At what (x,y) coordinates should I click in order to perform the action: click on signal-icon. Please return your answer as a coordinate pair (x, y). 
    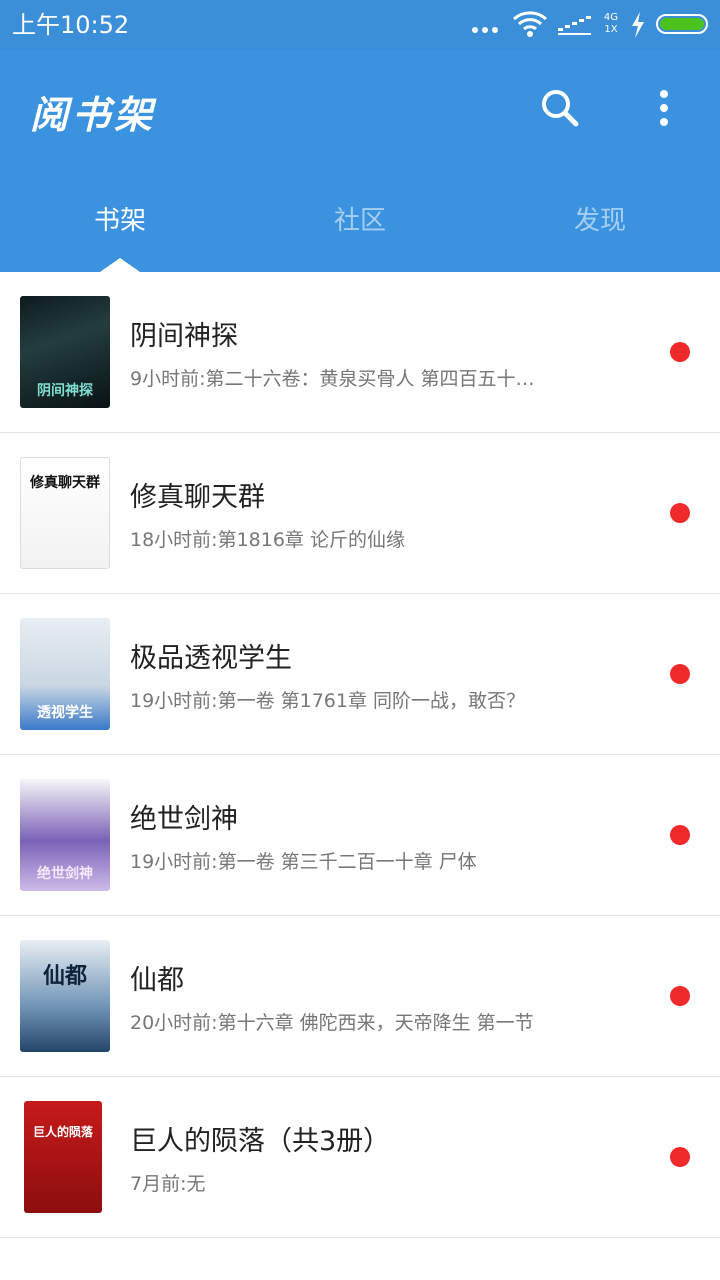
    Looking at the image, I should click on (574, 25).